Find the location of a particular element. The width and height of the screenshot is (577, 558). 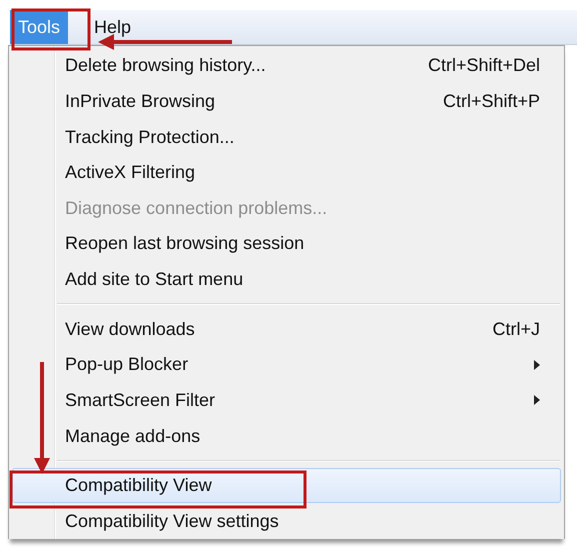

shortcut-text: Ctrl+Shift+Del is located at coordinates (484, 65).